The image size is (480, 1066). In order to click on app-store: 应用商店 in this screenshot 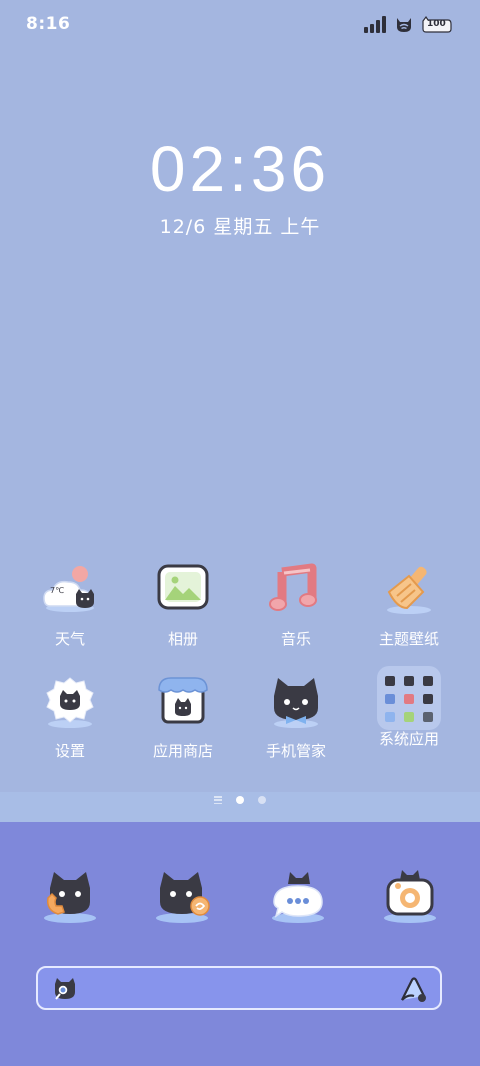, I will do `click(183, 717)`.